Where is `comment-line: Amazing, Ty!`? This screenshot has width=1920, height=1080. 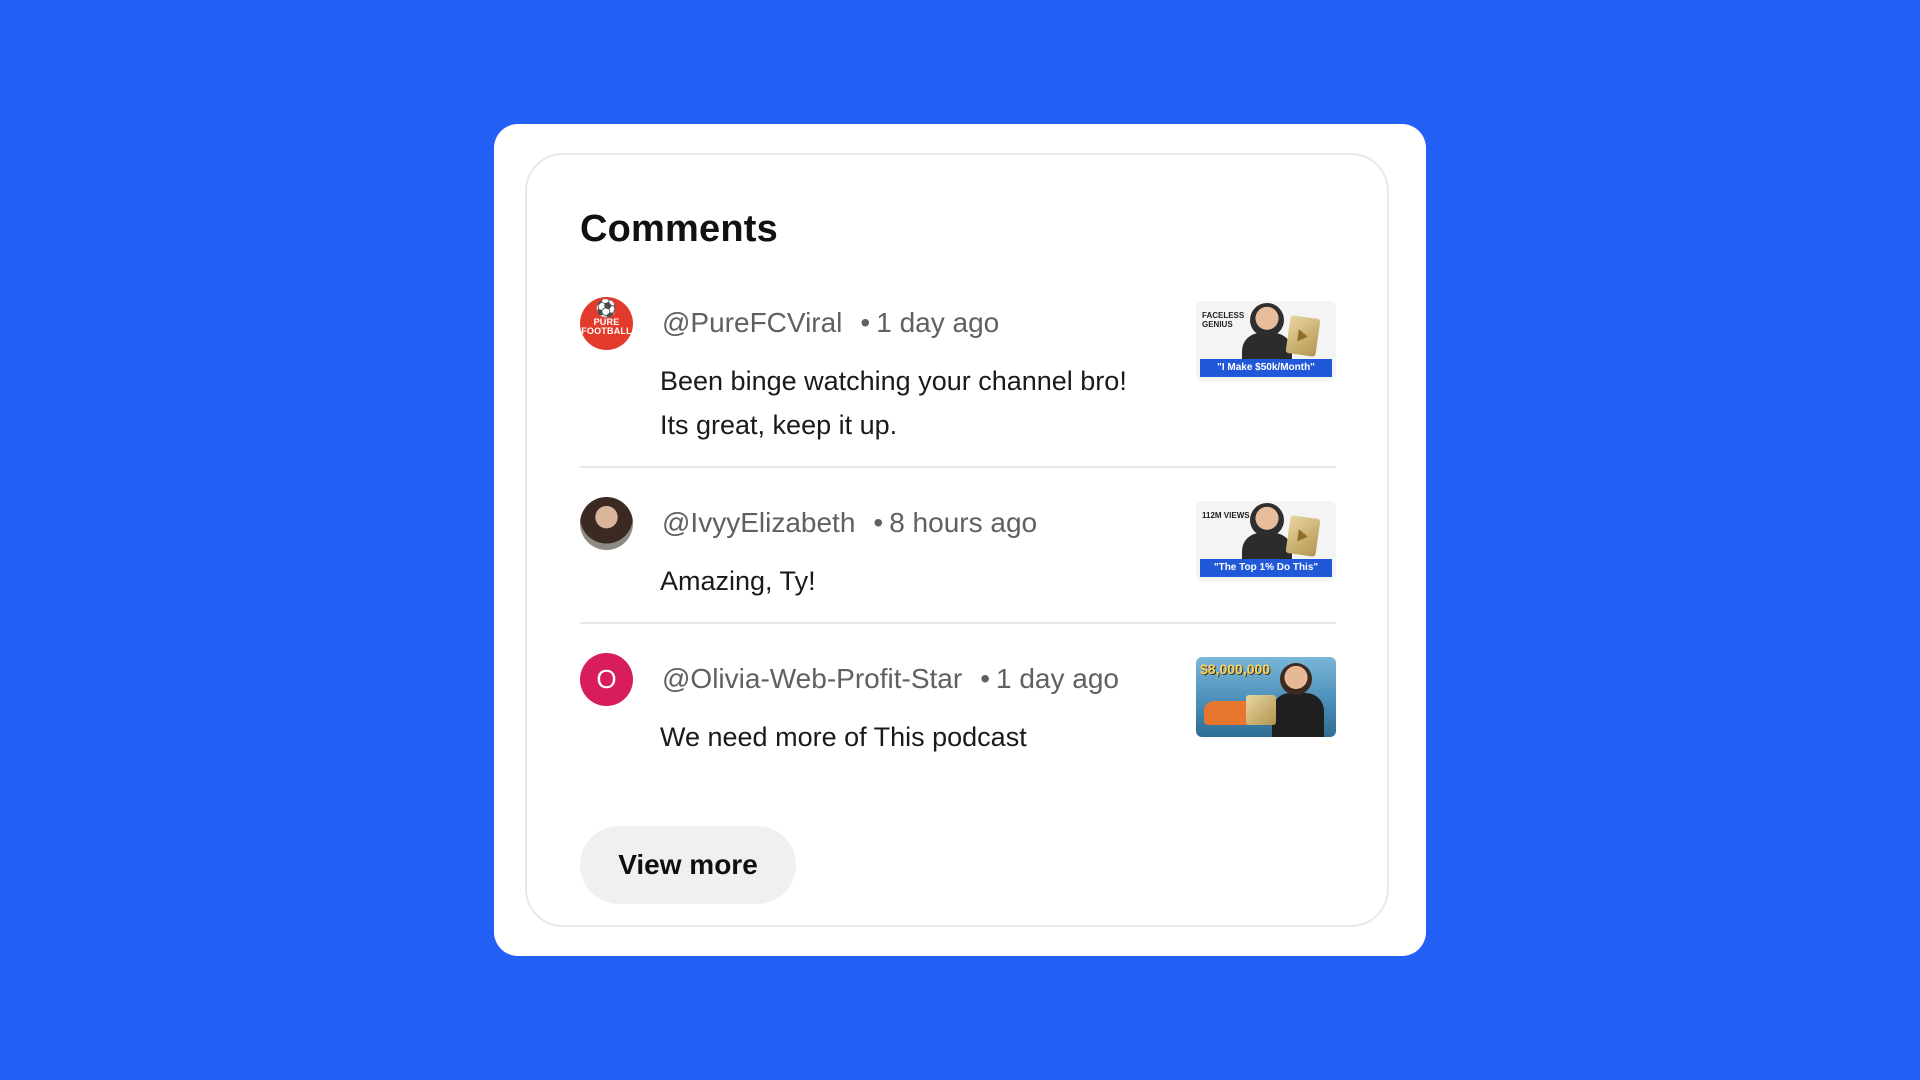 comment-line: Amazing, Ty! is located at coordinates (738, 581).